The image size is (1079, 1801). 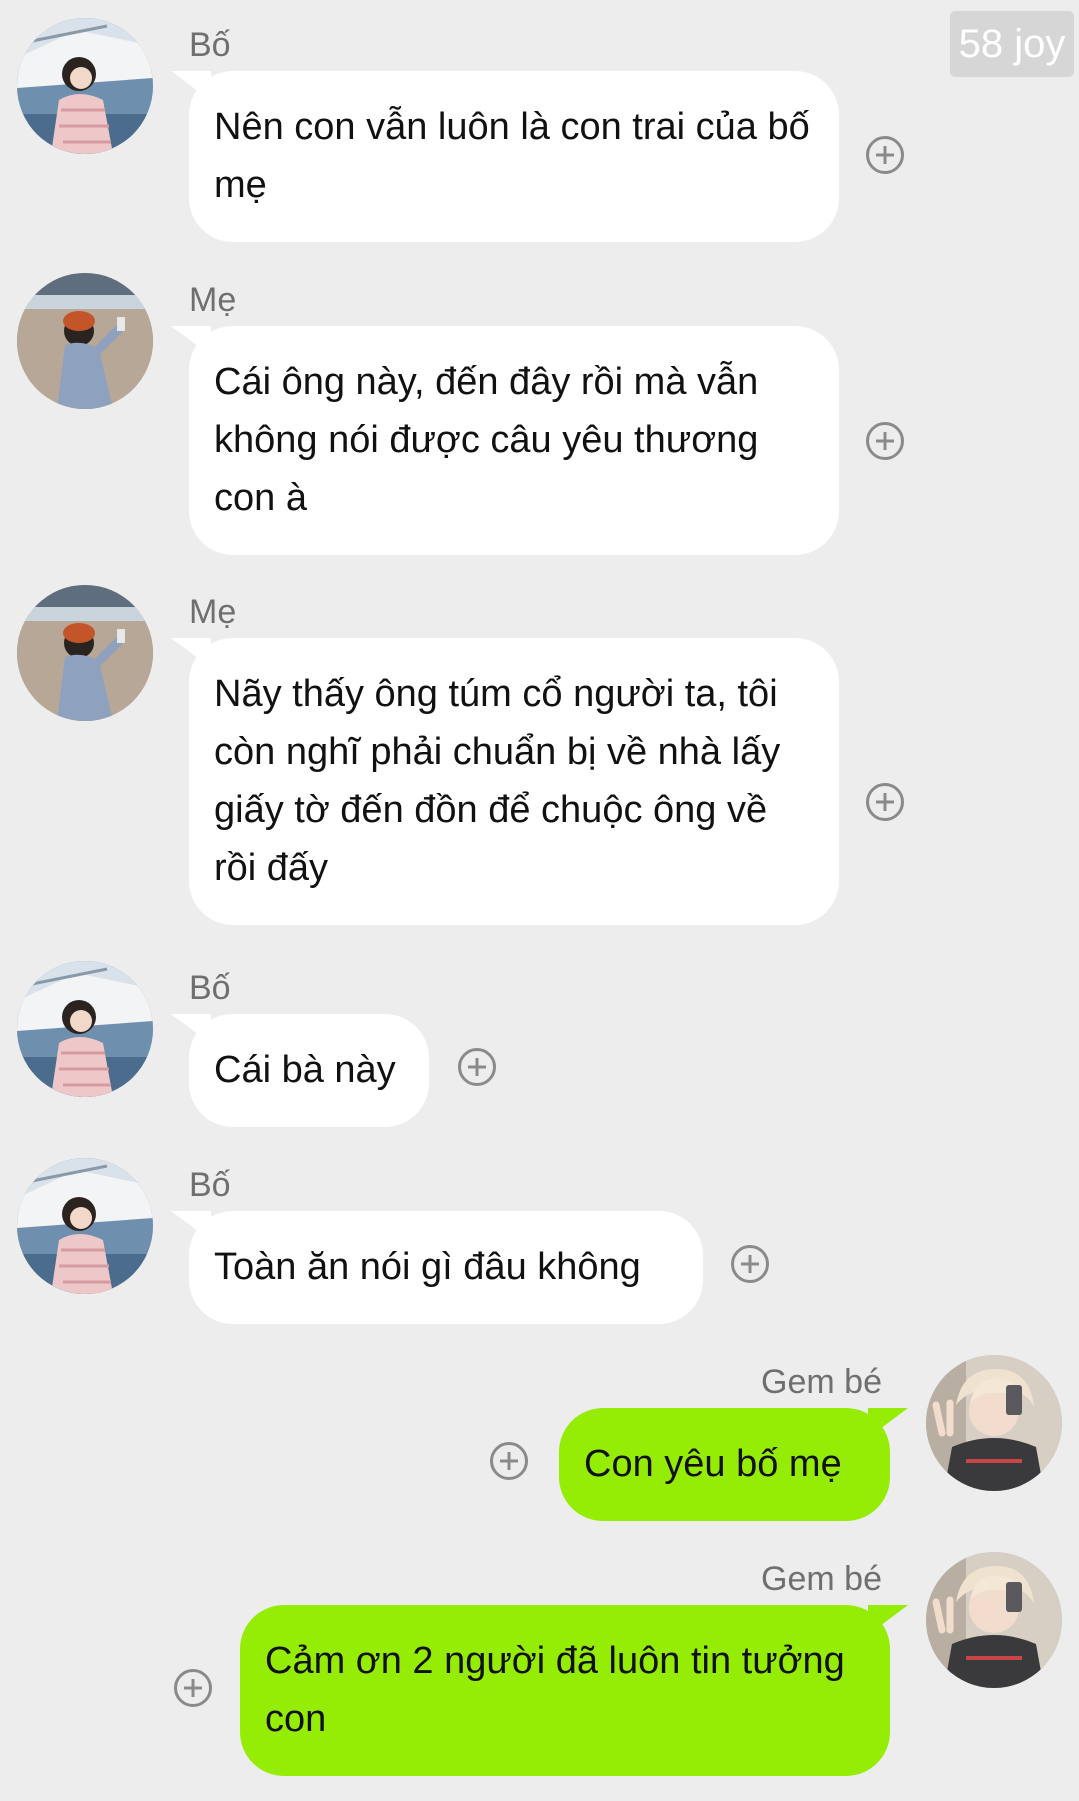 What do you see at coordinates (505, 156) in the screenshot?
I see `message-bubble: Nên con vẫn luôn là con trai của bố mẹ` at bounding box center [505, 156].